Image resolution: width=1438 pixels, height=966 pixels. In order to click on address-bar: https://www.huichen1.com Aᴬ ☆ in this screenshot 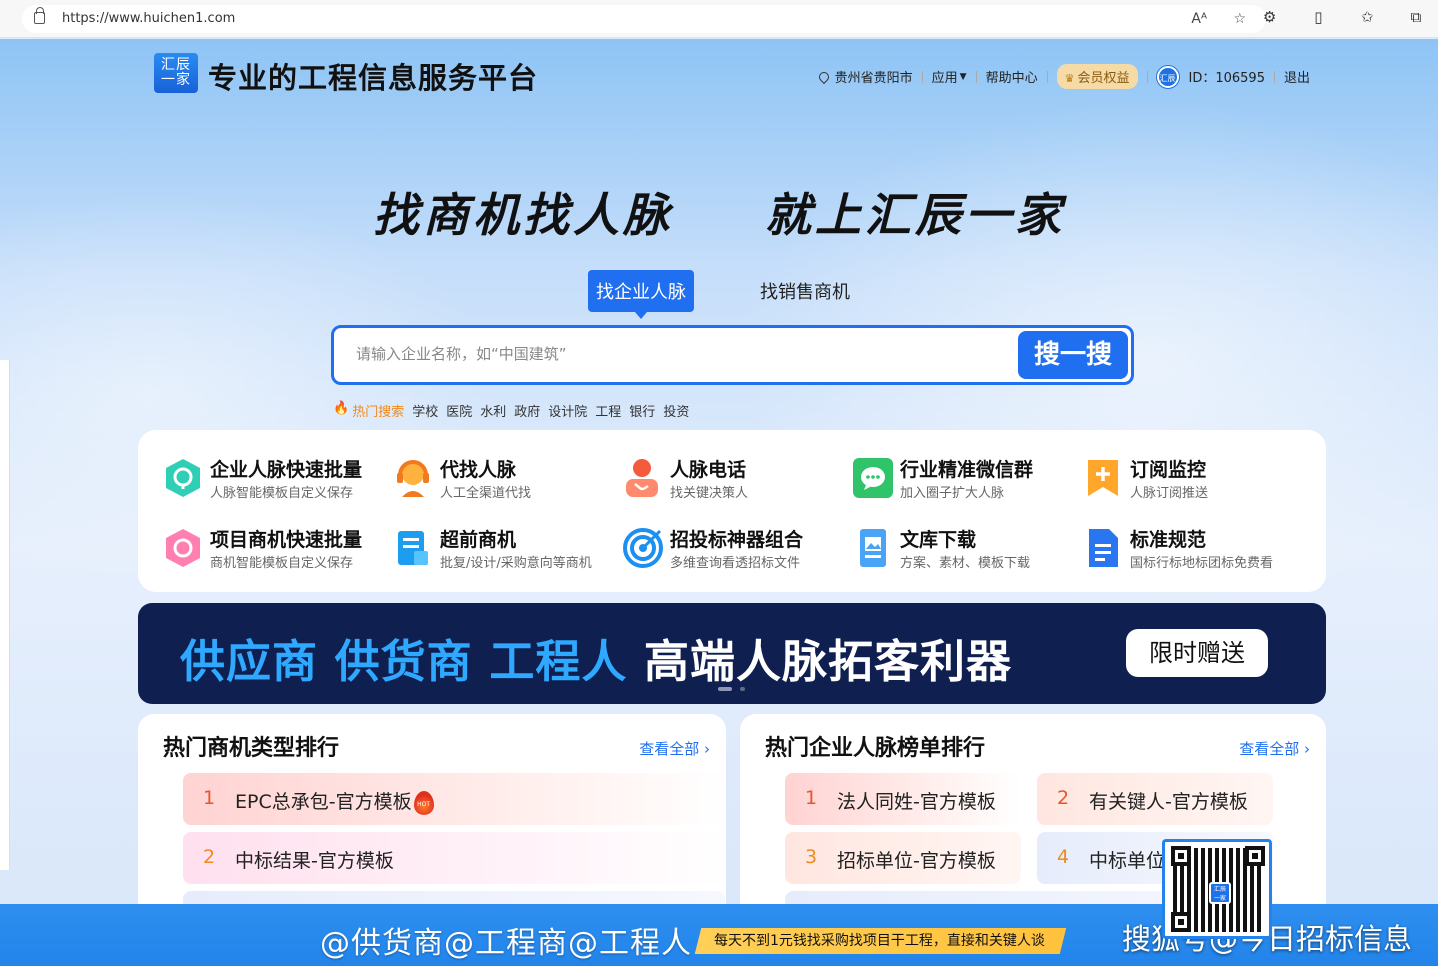, I will do `click(644, 19)`.